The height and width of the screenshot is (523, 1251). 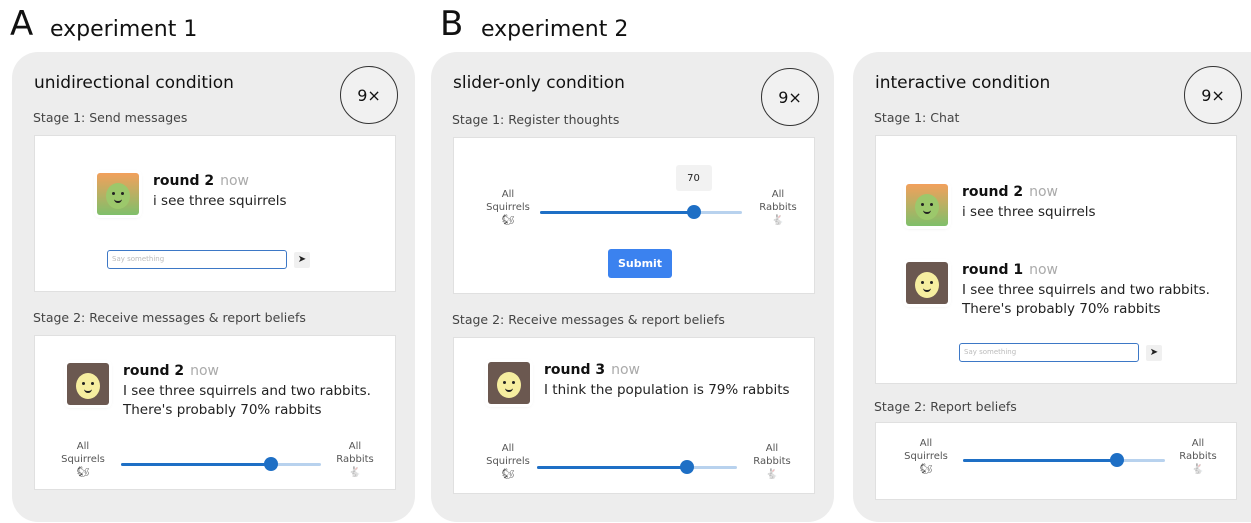 What do you see at coordinates (640, 263) in the screenshot?
I see `submit-button: Submit` at bounding box center [640, 263].